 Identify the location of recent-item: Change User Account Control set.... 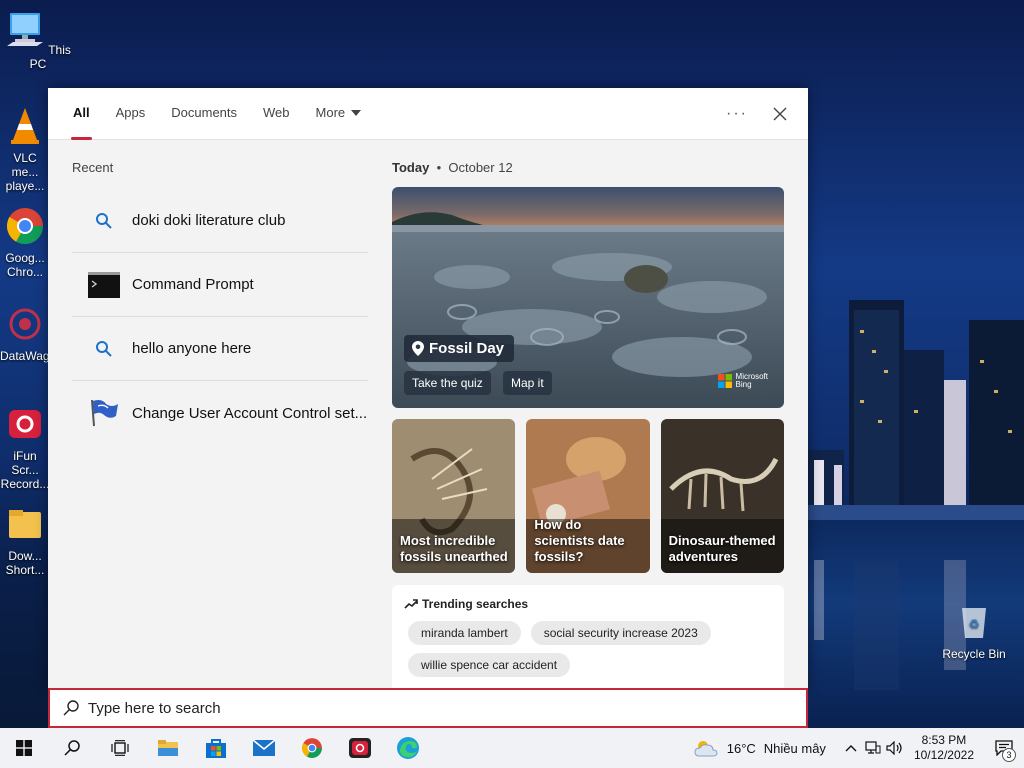
(220, 413).